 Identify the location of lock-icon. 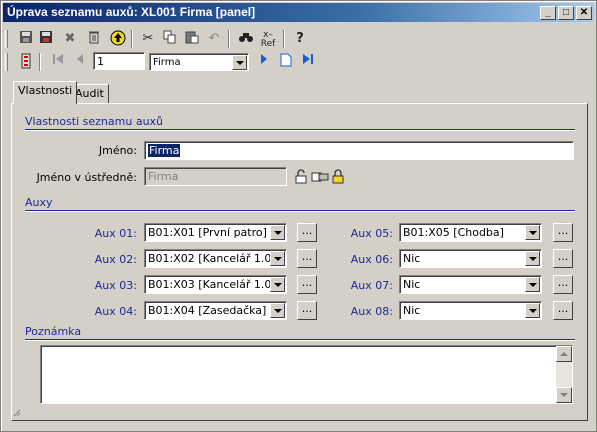
(338, 178).